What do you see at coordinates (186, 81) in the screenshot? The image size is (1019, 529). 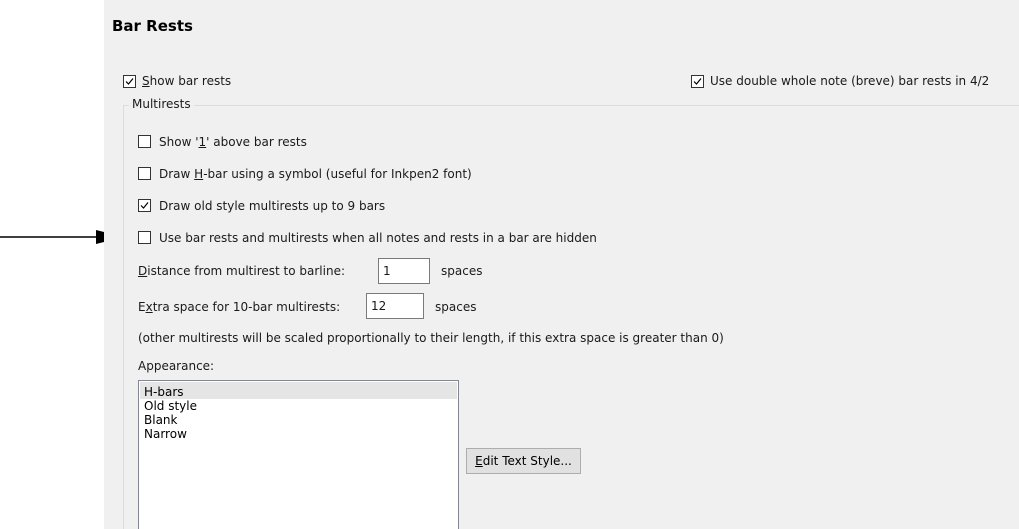 I see `show-bar-rests-label: Show bar rests` at bounding box center [186, 81].